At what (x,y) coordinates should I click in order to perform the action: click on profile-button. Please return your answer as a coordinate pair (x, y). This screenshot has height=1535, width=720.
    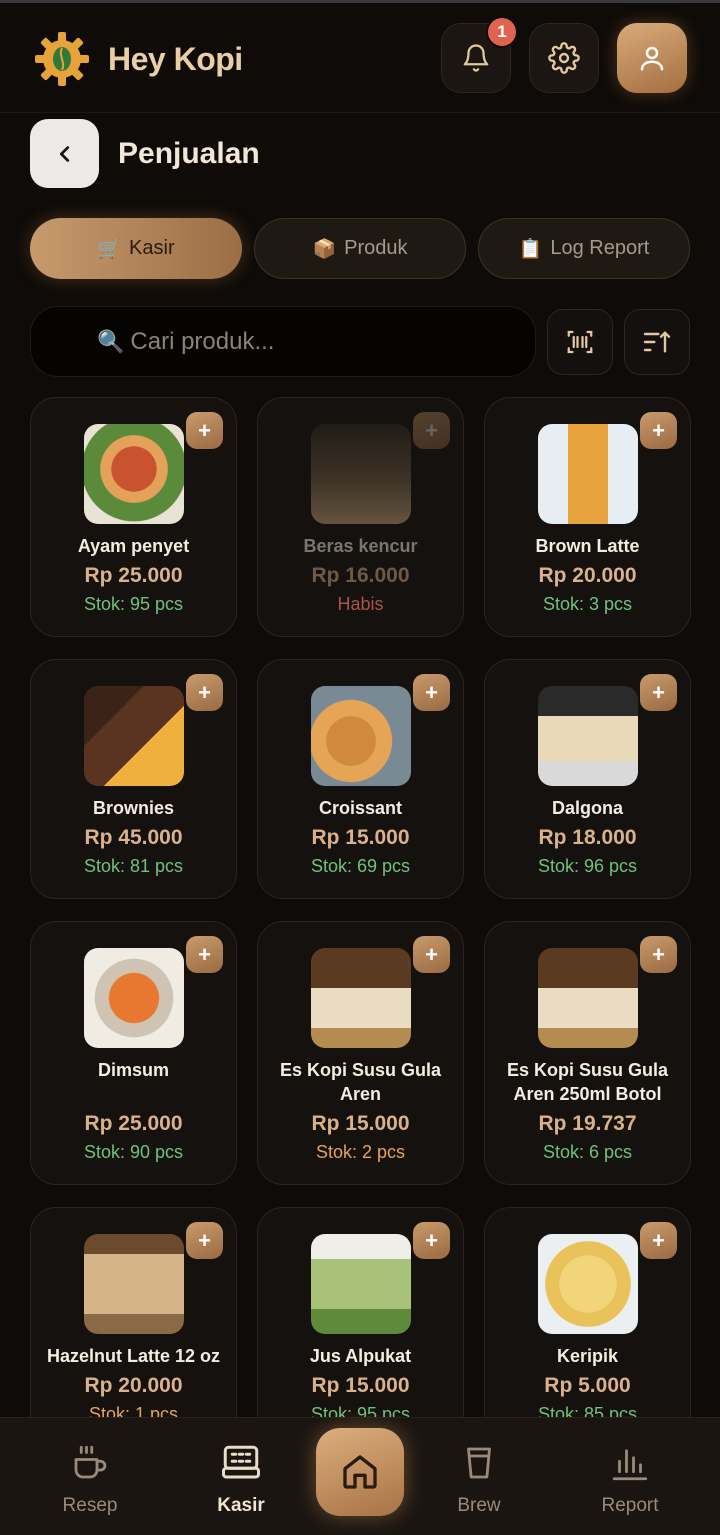
    Looking at the image, I should click on (652, 58).